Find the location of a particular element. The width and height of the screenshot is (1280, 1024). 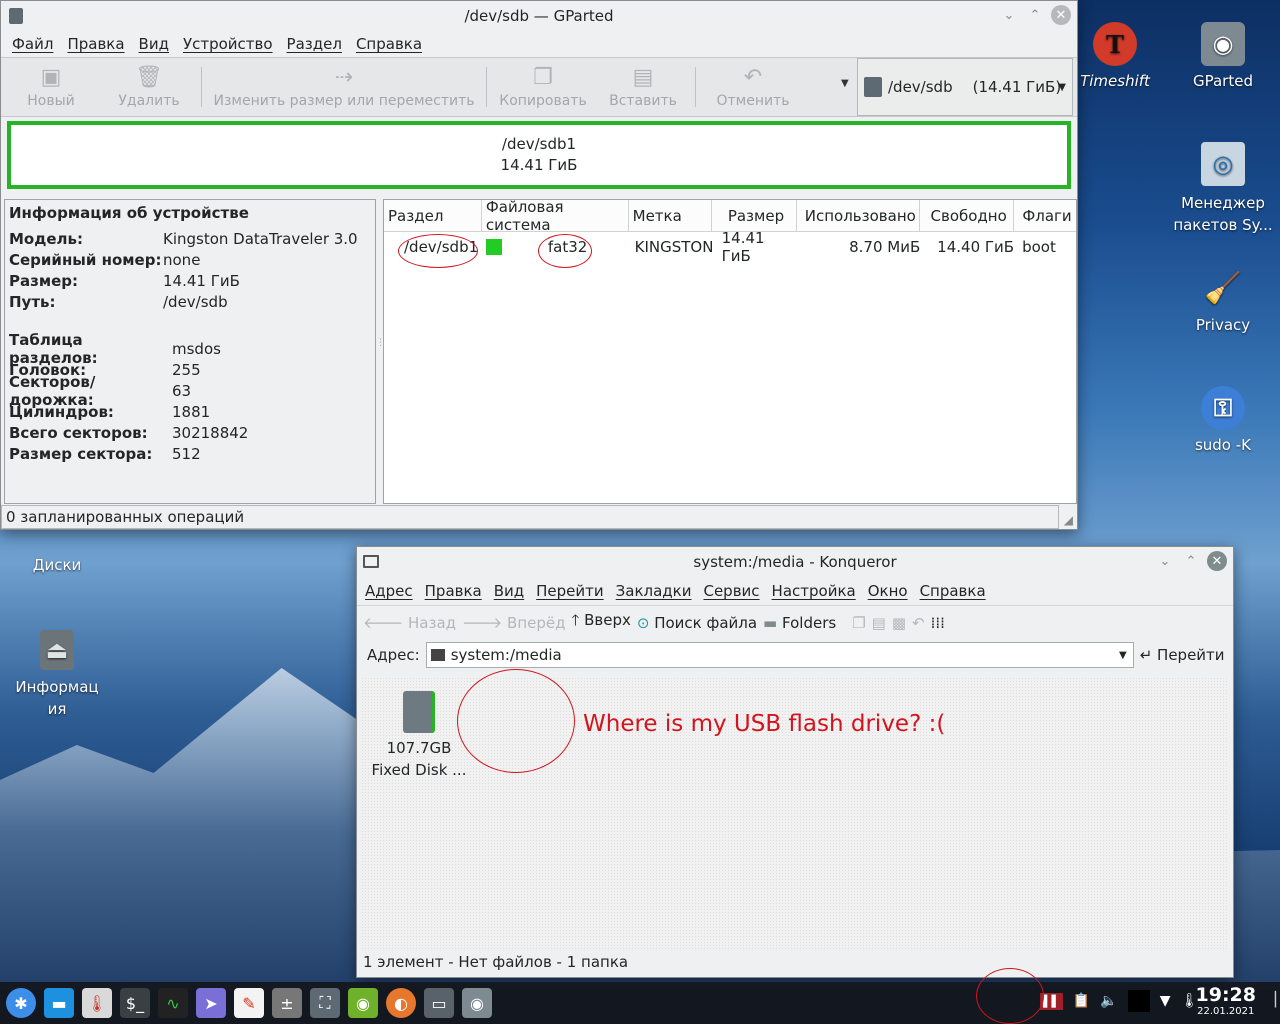

column-header-used: Использовано is located at coordinates (859, 215).